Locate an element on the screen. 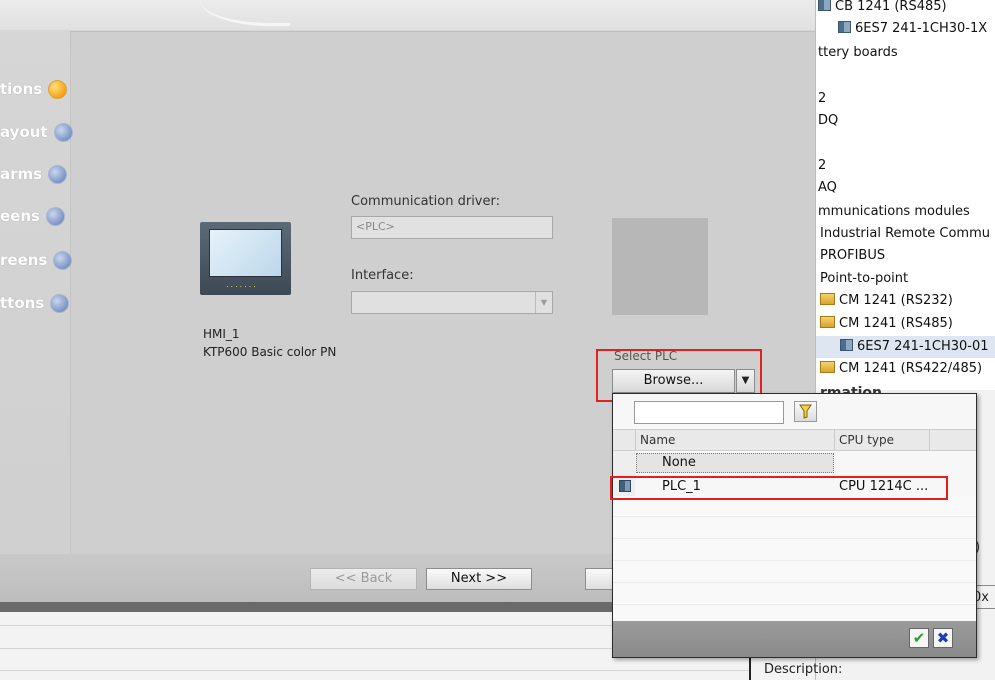  next-button: Next >> is located at coordinates (479, 579).